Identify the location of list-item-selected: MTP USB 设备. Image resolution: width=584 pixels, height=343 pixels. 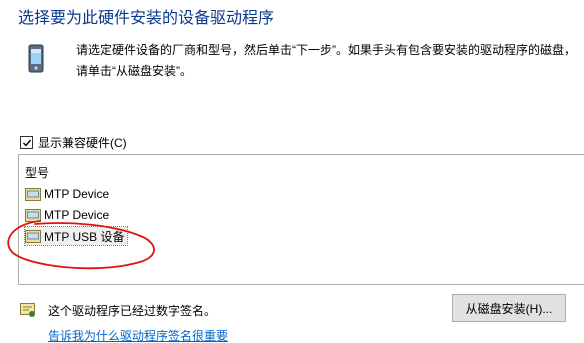
(76, 236).